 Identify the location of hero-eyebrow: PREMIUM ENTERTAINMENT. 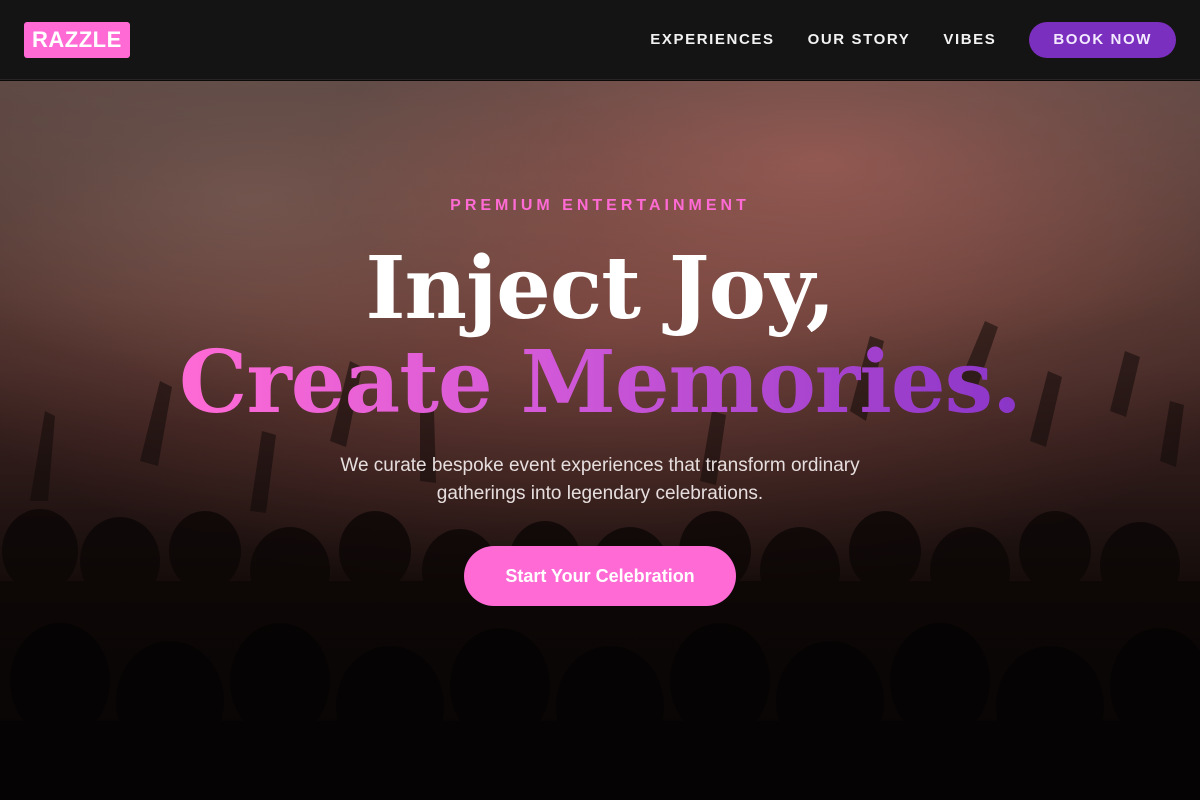
(600, 205).